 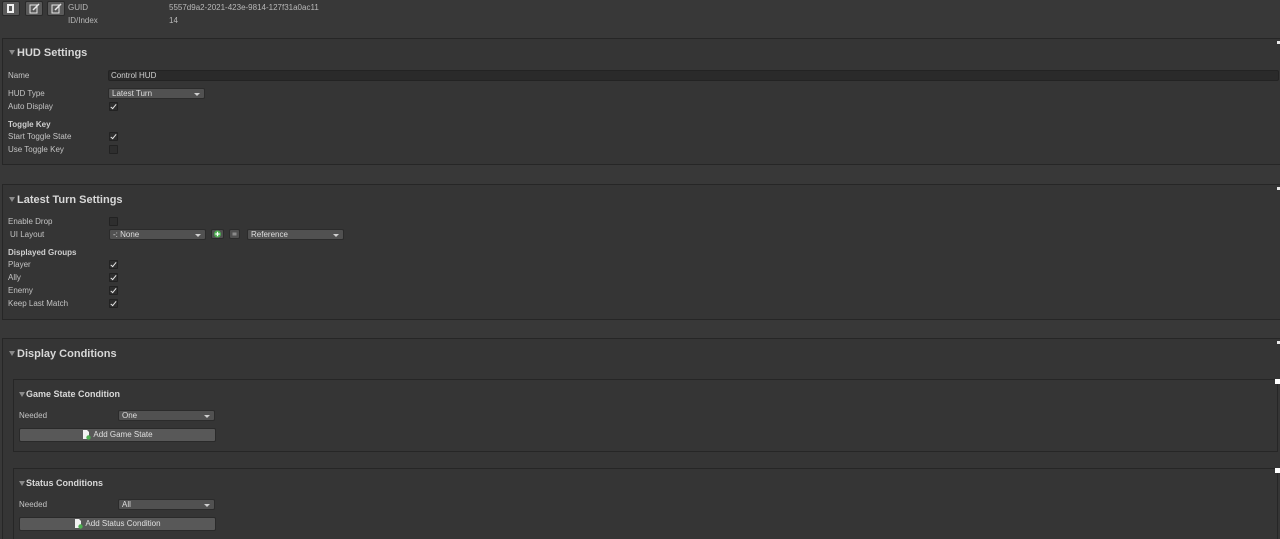 What do you see at coordinates (123, 434) in the screenshot?
I see `add-game-state-label: Add Game State` at bounding box center [123, 434].